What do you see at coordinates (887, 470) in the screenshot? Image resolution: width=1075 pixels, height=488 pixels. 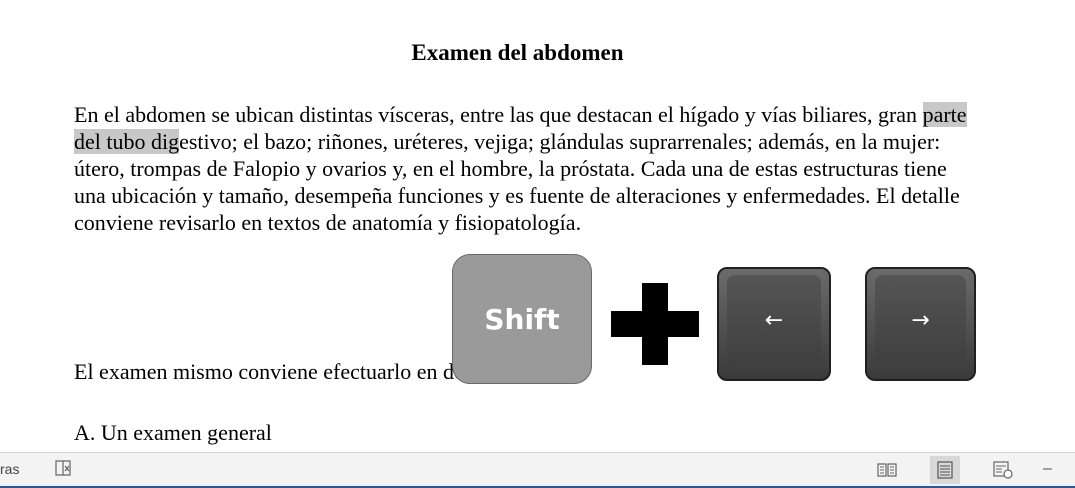 I see `read-mode-icon` at bounding box center [887, 470].